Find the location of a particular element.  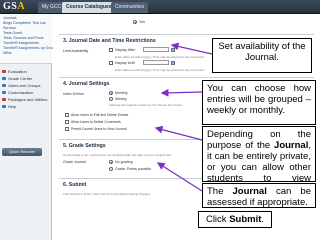

sidebar-link-wikis: Wikis is located at coordinates (7, 53).